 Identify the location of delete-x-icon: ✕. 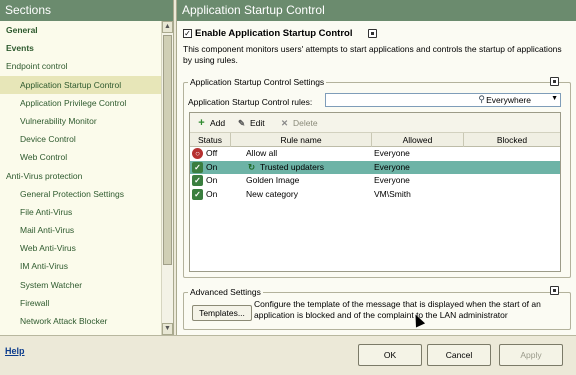
(284, 123).